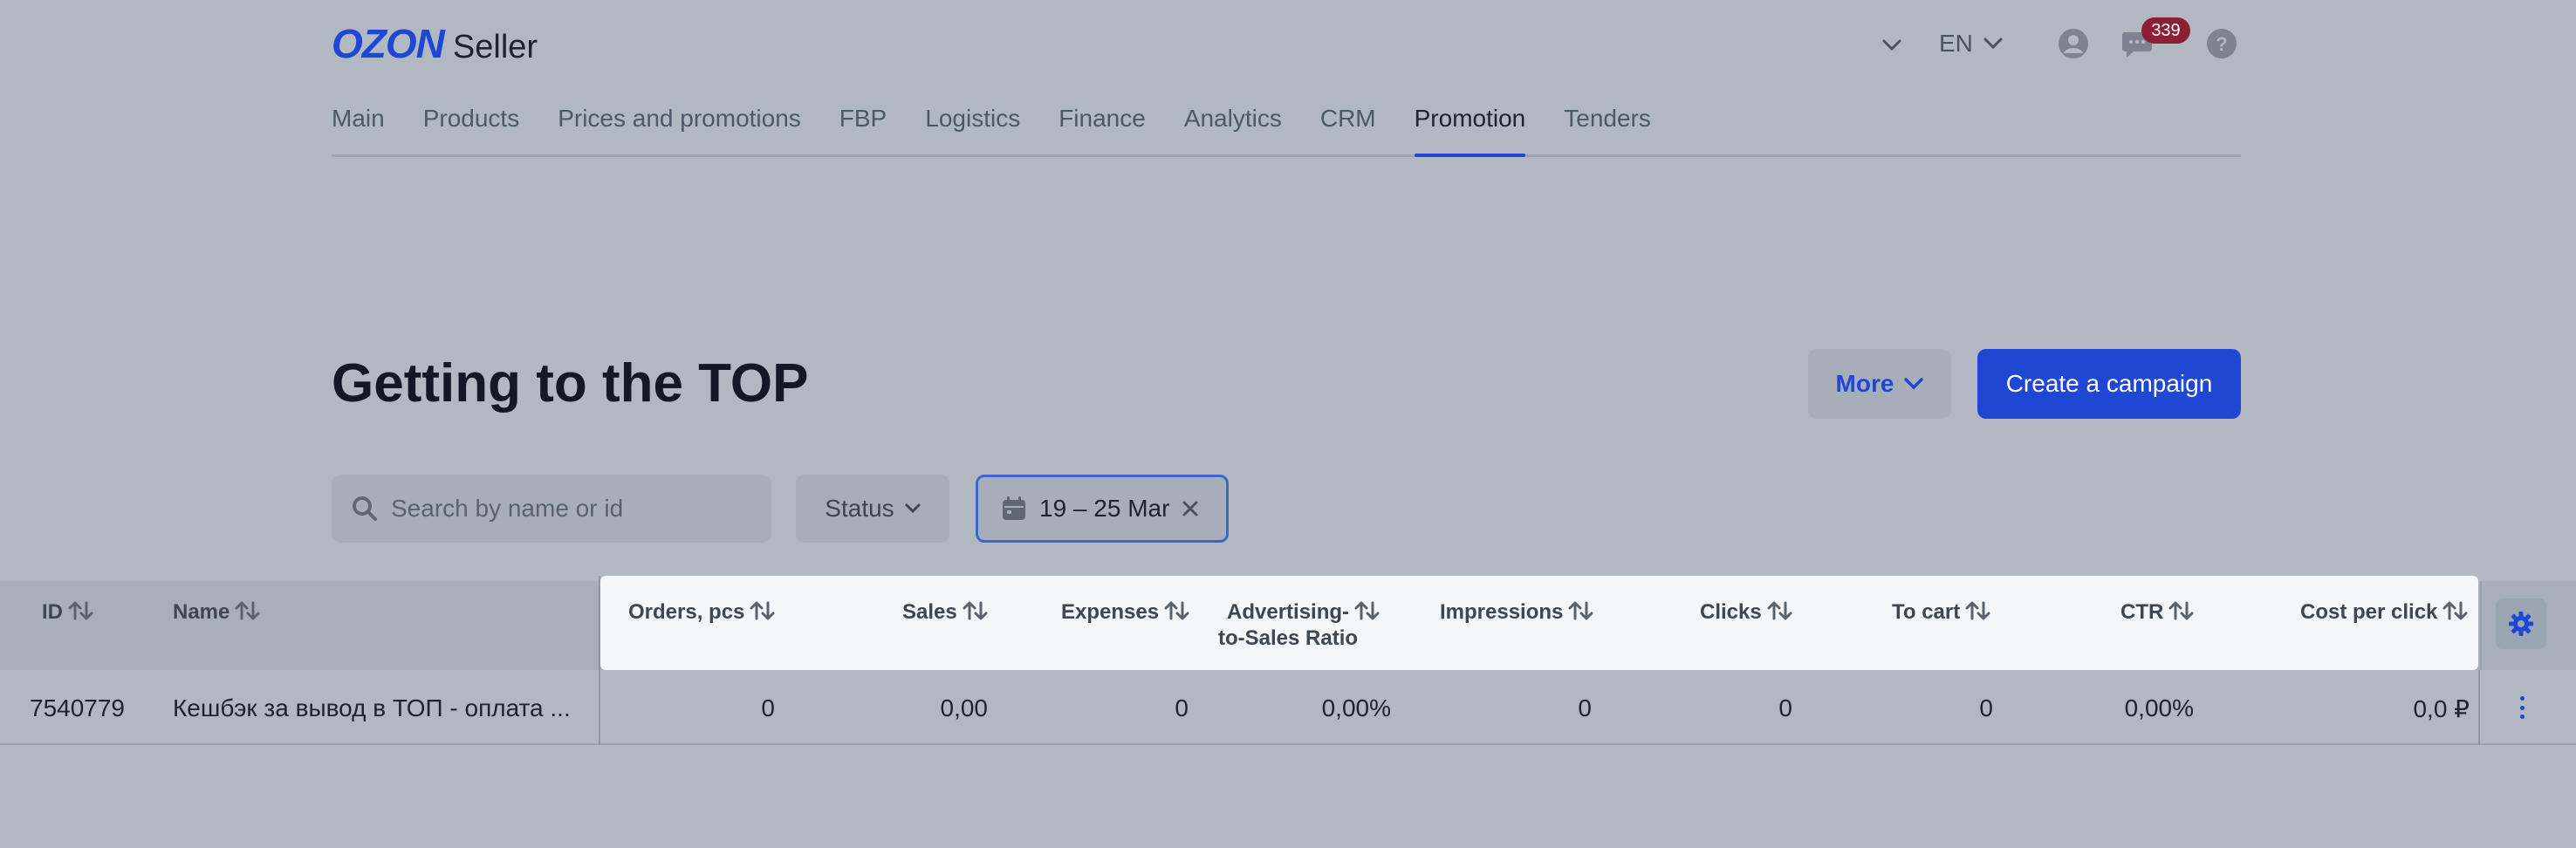 The image size is (2576, 848). I want to click on calendar-icon, so click(1014, 508).